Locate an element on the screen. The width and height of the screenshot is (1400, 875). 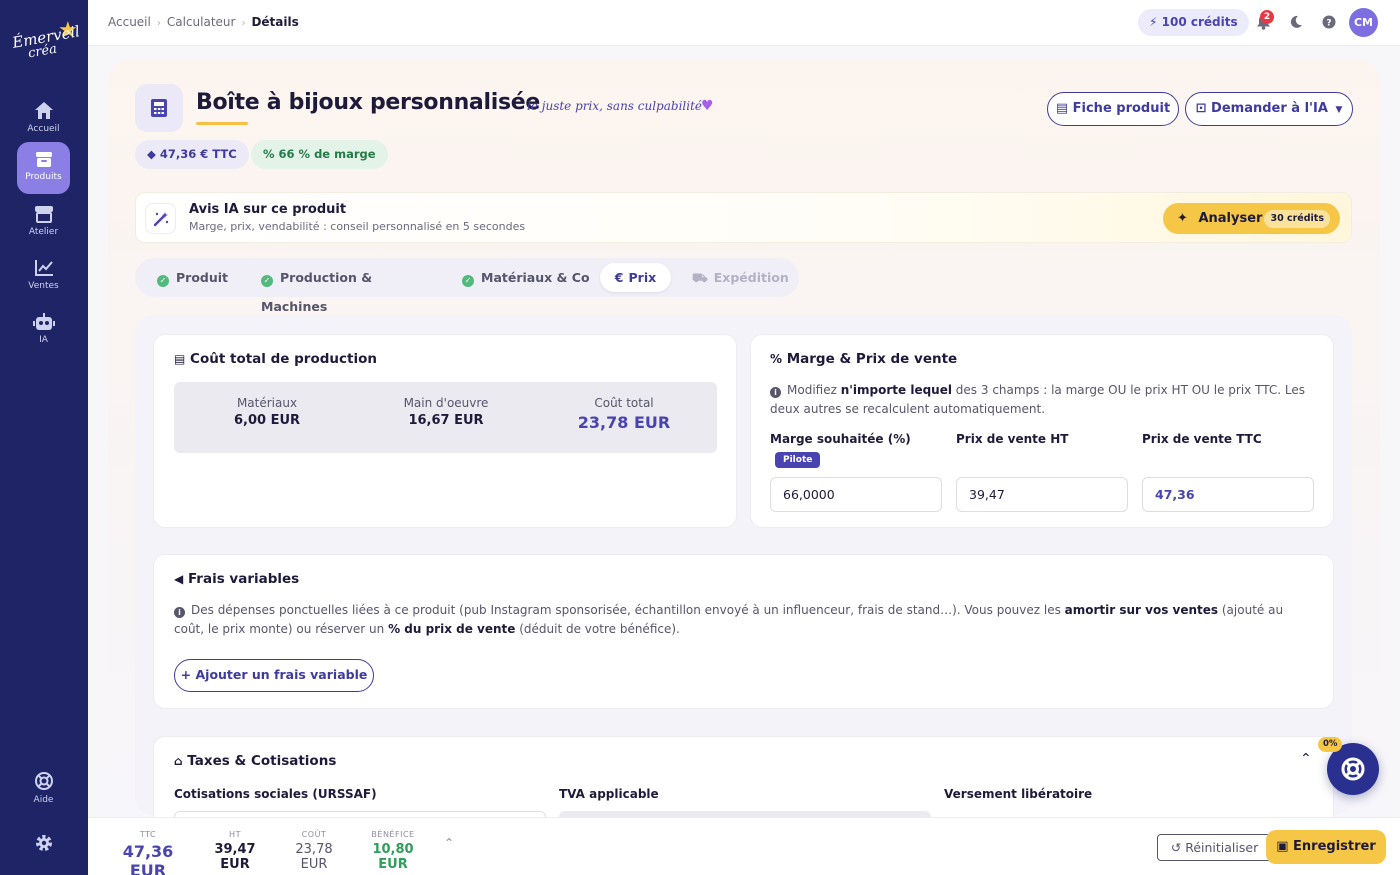
breadcrumb-accueil: Accueil is located at coordinates (129, 22).